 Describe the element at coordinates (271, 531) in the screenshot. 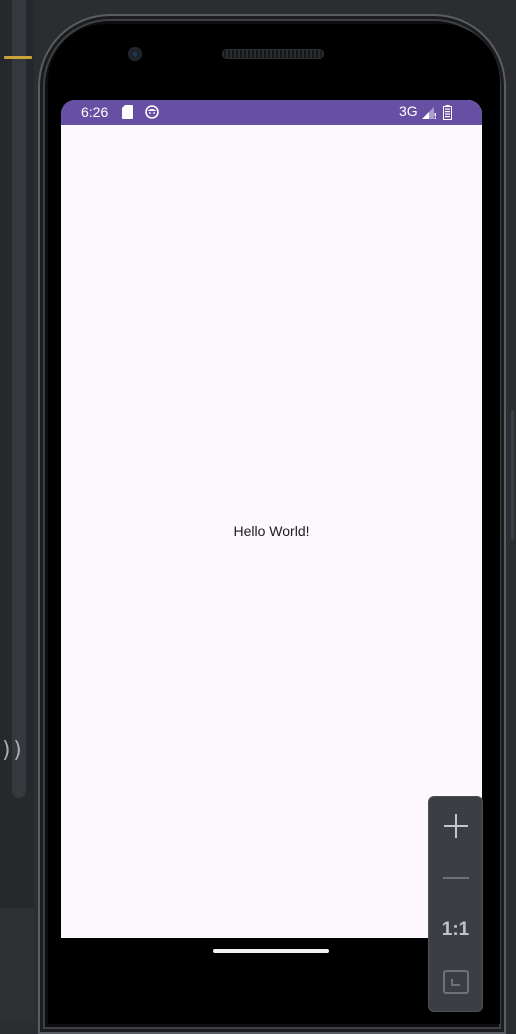

I see `hello-world-text: Hello World!` at that location.